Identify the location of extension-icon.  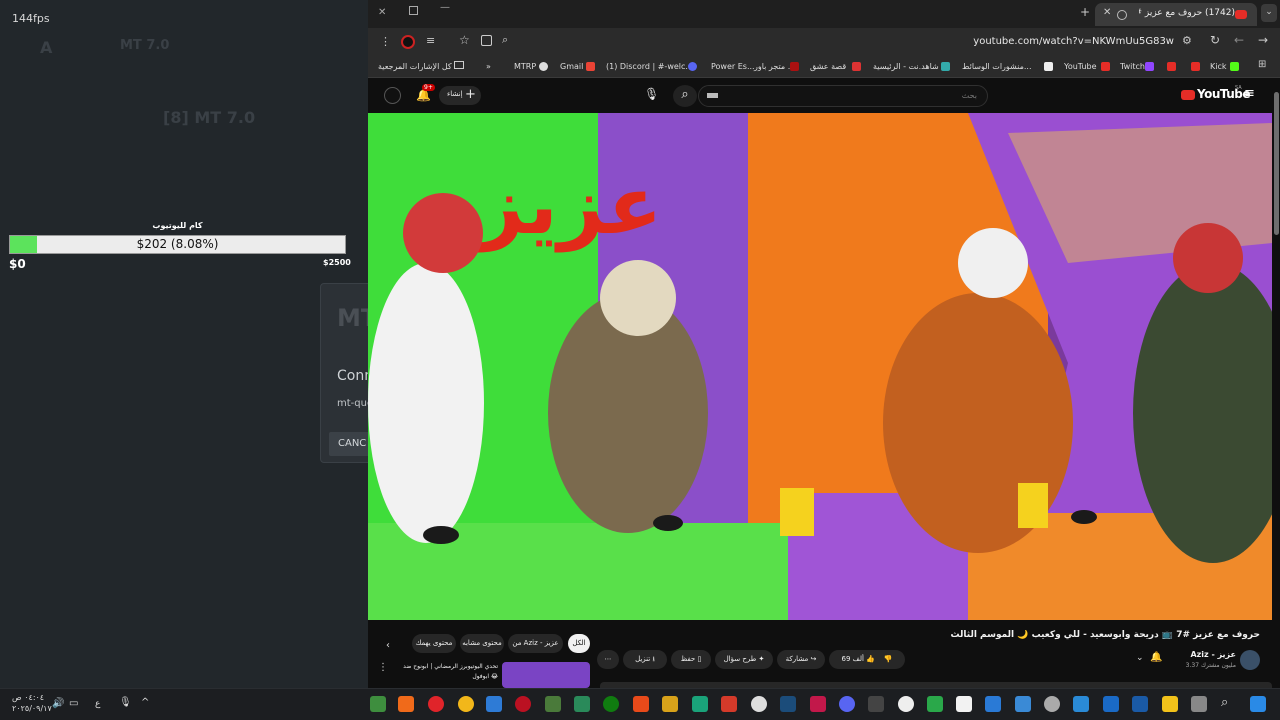
(408, 42).